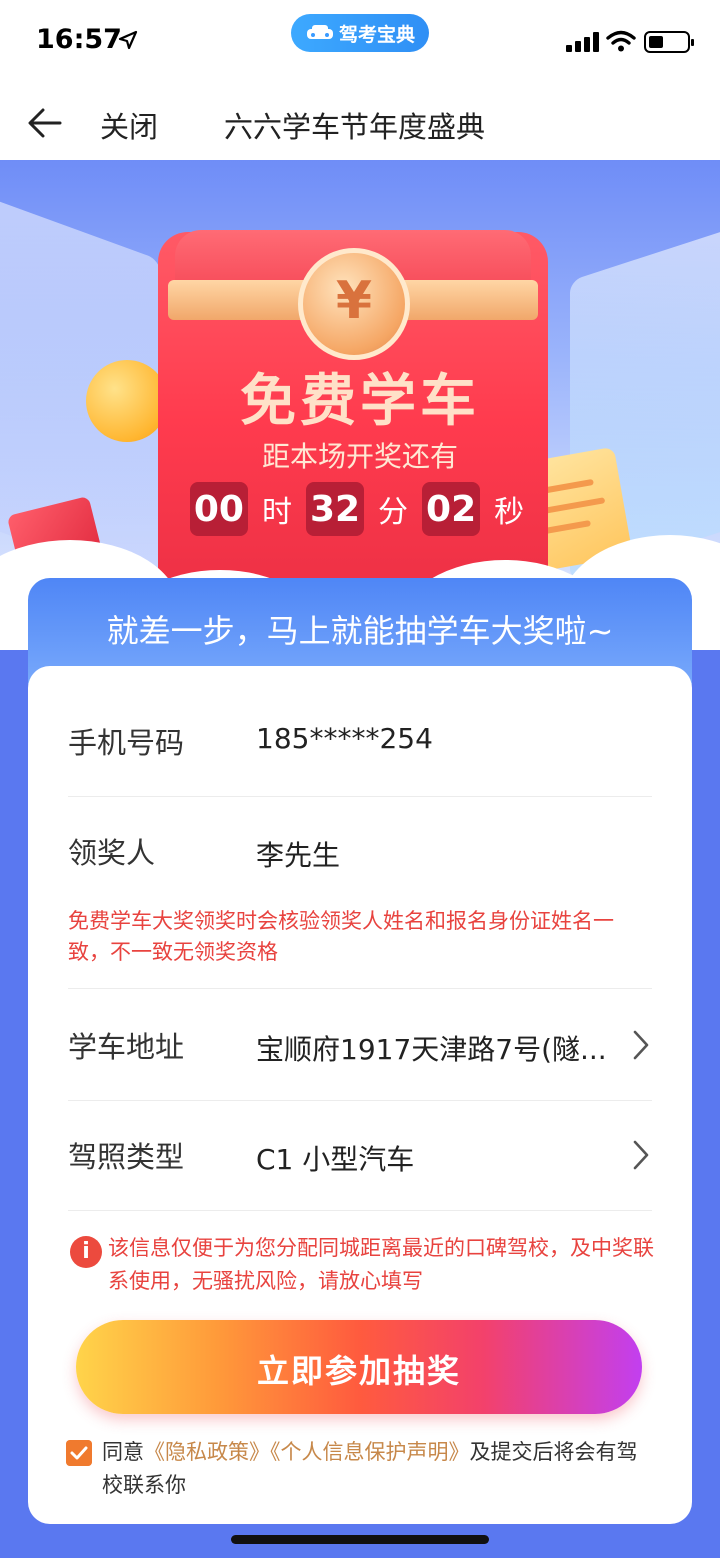 The image size is (720, 1558). Describe the element at coordinates (509, 512) in the screenshot. I see `countdown-seconds-unit: 秒` at that location.